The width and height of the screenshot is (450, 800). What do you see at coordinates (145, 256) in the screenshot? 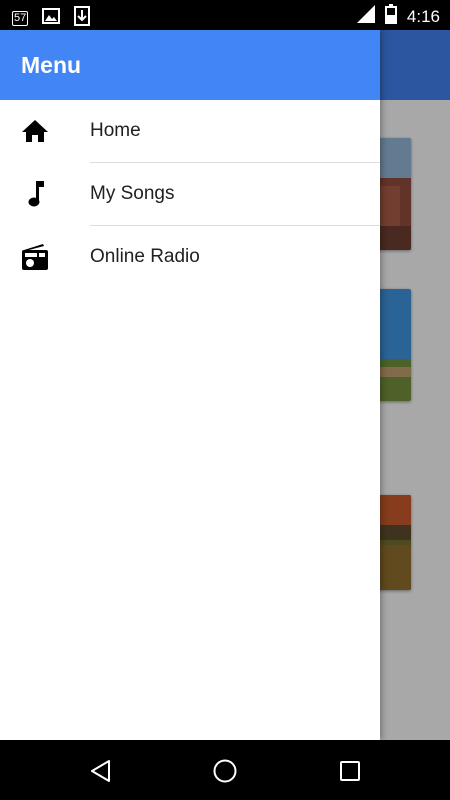
I see `menu-item-label: Online Radio` at bounding box center [145, 256].